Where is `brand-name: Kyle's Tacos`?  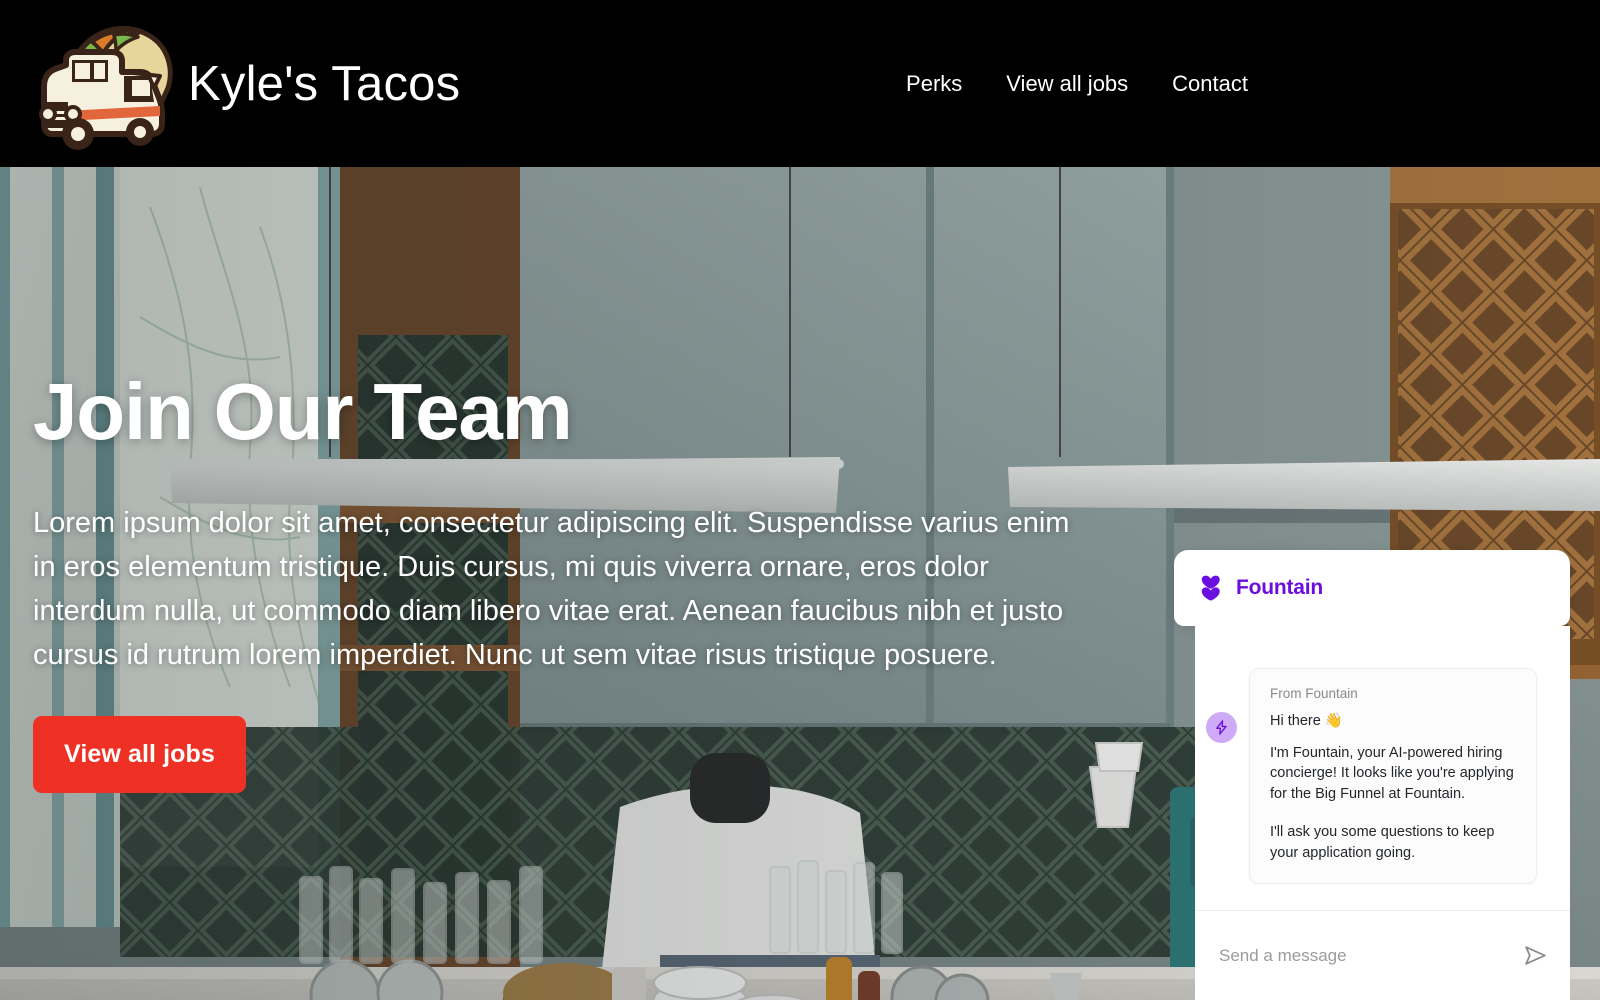
brand-name: Kyle's Tacos is located at coordinates (324, 83).